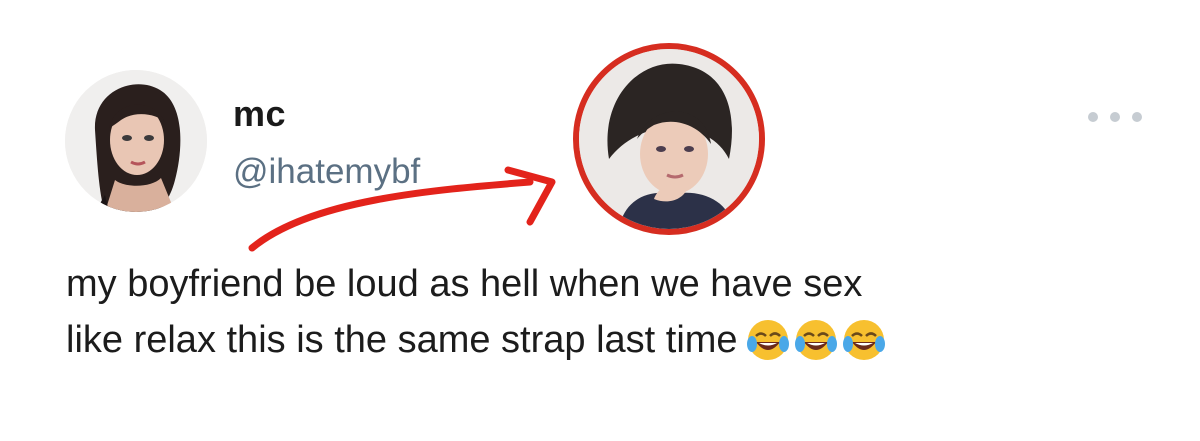  Describe the element at coordinates (259, 114) in the screenshot. I see `display-name: mc` at that location.